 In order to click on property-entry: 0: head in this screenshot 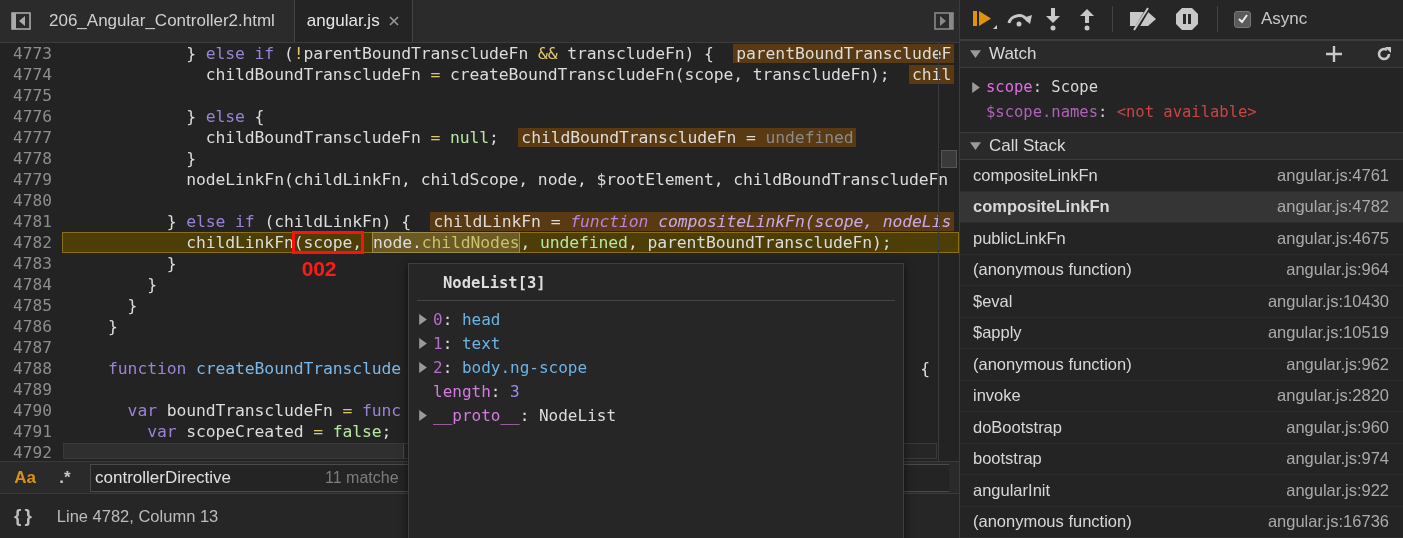, I will do `click(467, 319)`.